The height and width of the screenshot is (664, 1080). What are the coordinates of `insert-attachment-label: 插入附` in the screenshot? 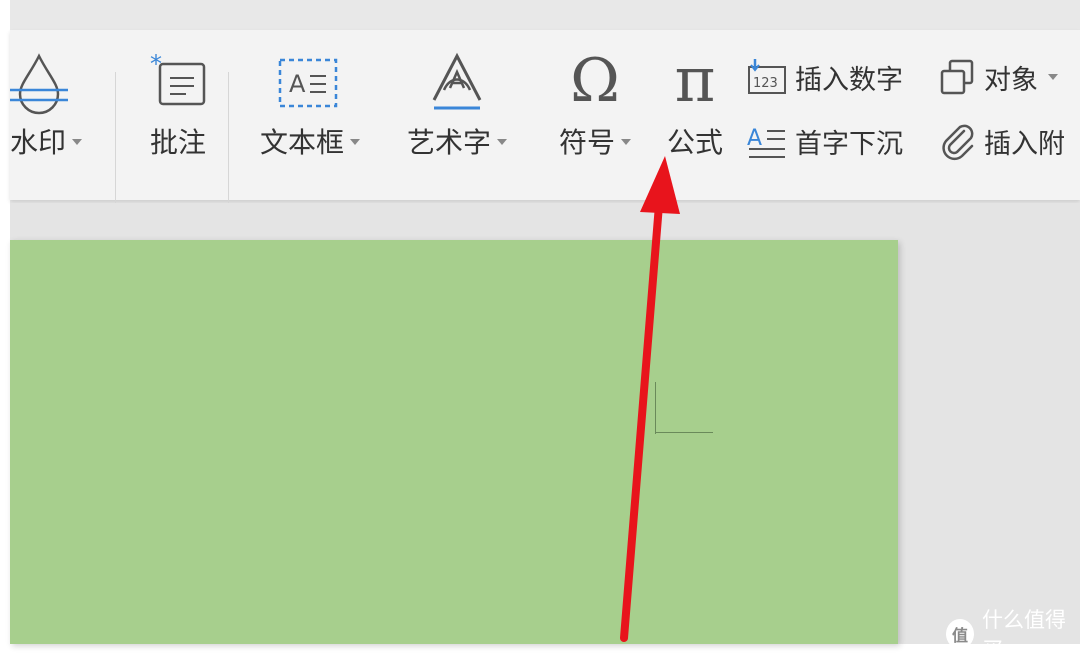 It's located at (1024, 144).